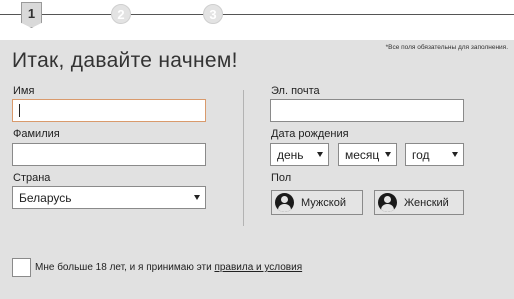  I want to click on step-3-number: 3, so click(213, 14).